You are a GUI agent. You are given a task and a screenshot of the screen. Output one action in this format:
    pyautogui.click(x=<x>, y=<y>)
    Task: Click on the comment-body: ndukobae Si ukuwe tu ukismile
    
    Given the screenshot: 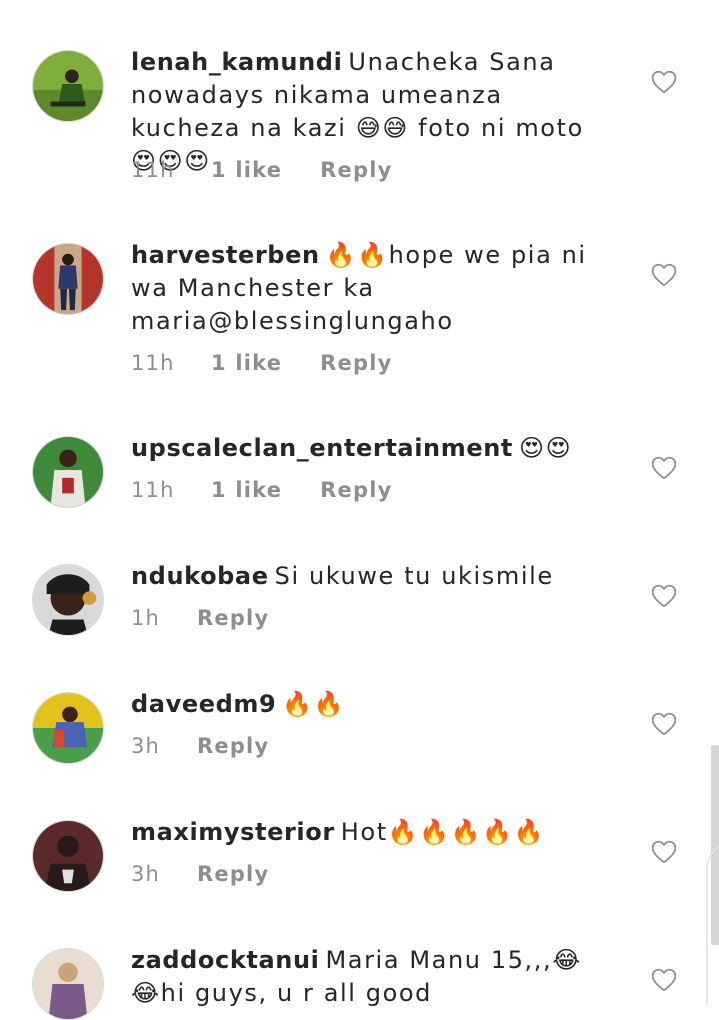 What is the action you would take?
    pyautogui.click(x=366, y=576)
    